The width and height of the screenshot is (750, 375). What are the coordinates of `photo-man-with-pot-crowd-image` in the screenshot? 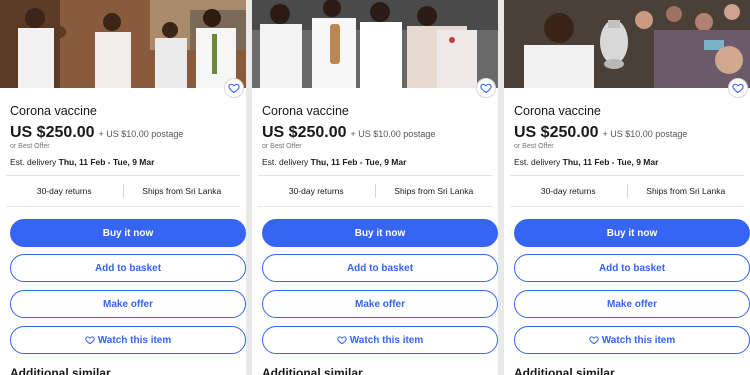 It's located at (627, 44).